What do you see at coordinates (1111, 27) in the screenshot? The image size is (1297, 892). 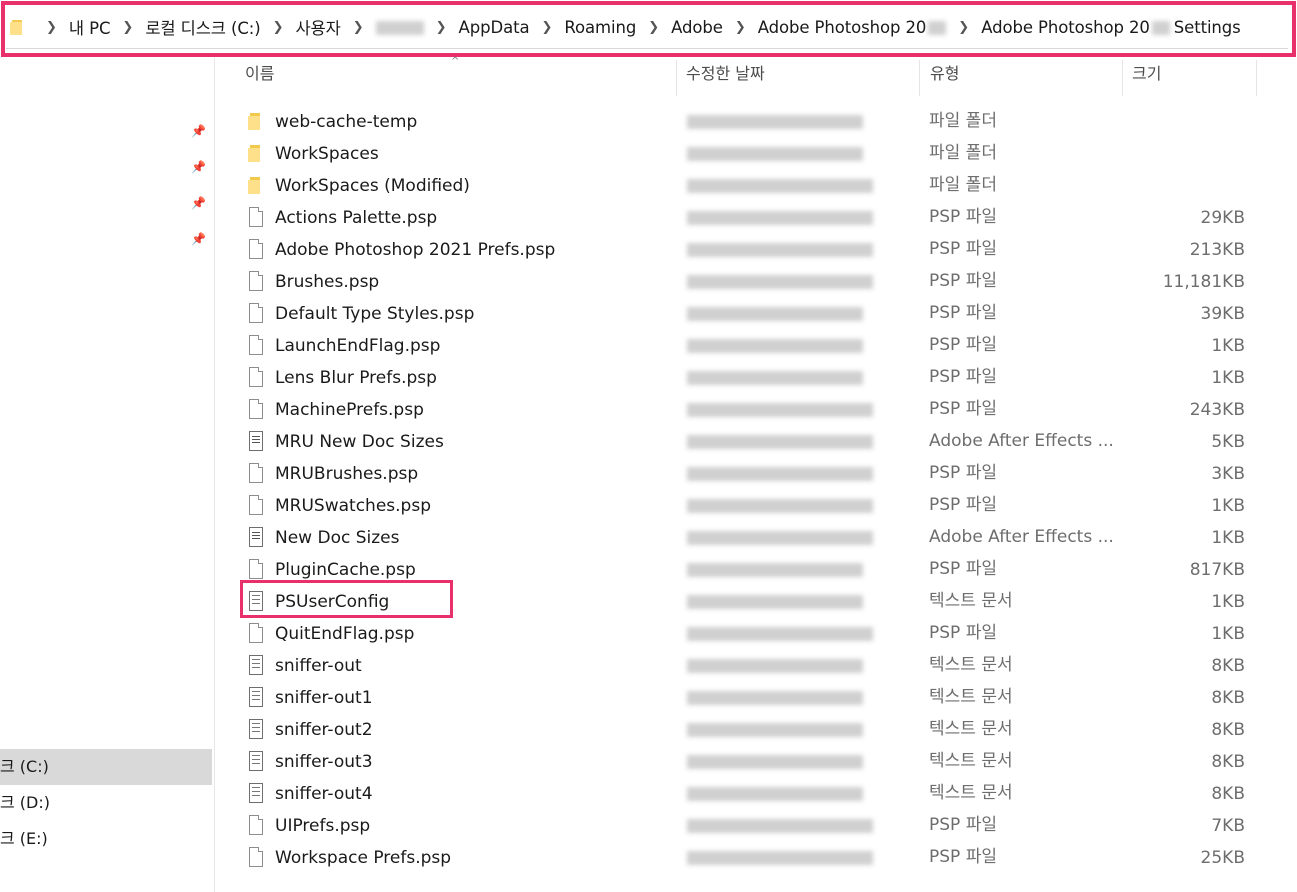 I see `breadcrumb-item-photoshop-settings: Adobe Photoshop 20 Settings` at bounding box center [1111, 27].